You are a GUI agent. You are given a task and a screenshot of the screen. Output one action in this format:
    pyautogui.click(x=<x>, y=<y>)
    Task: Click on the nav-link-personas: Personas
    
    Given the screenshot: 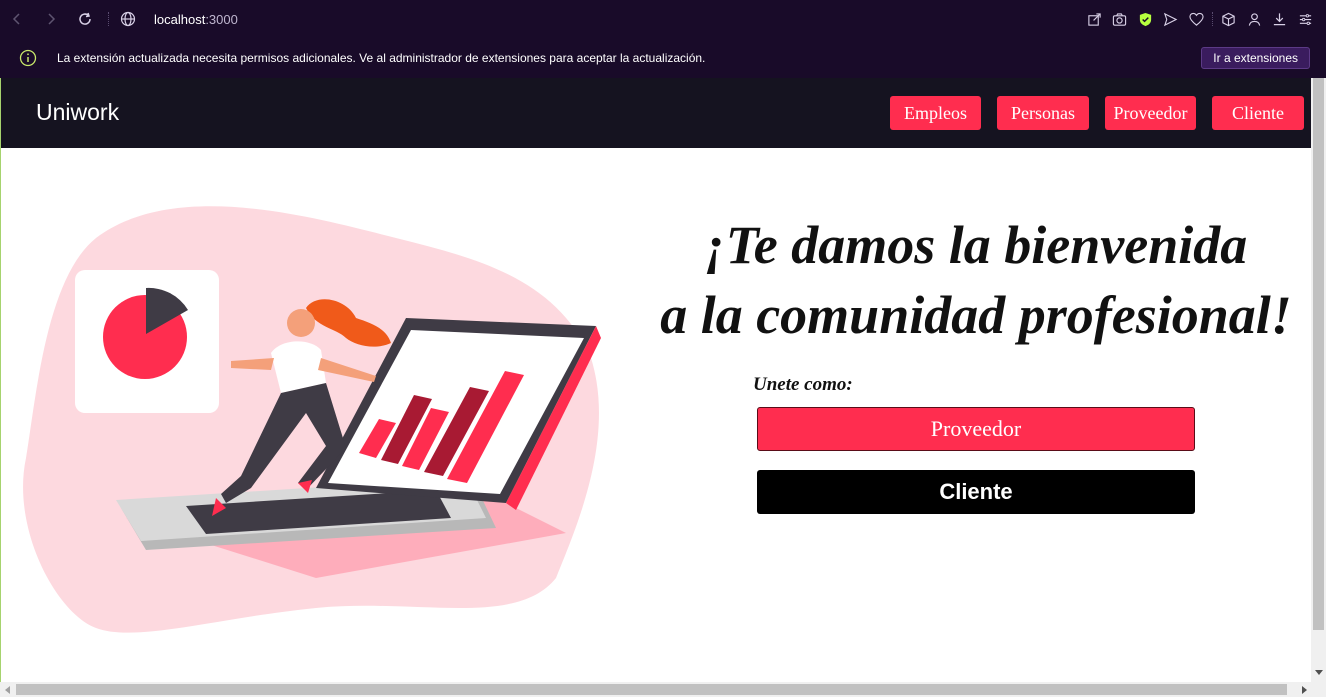 What is the action you would take?
    pyautogui.click(x=1043, y=113)
    